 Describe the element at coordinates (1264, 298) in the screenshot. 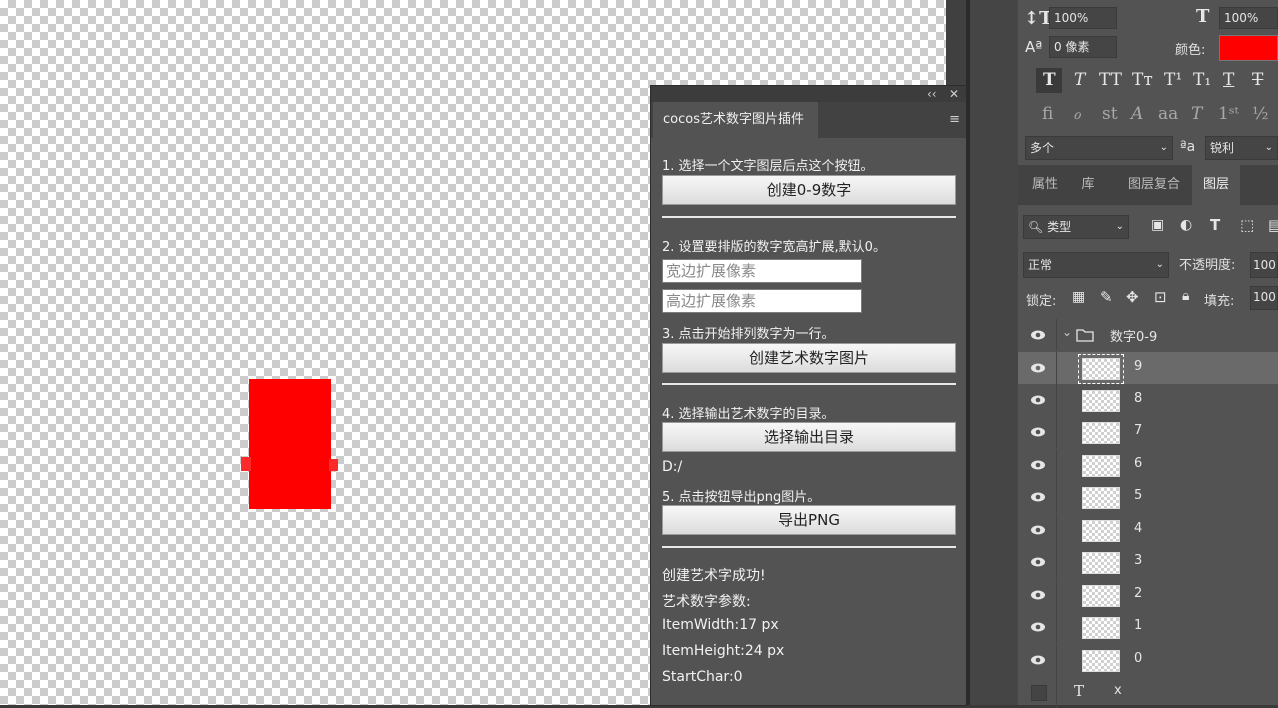

I see `fill-input: 100` at that location.